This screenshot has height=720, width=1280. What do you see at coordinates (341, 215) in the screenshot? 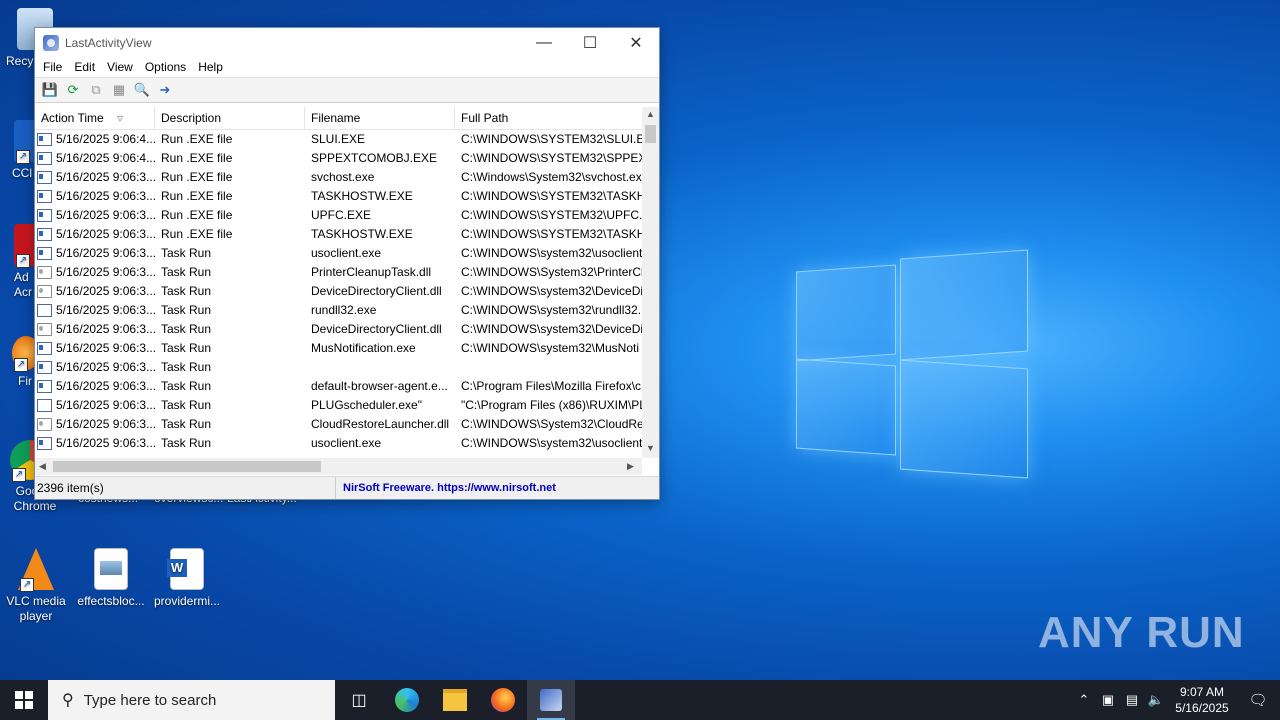
I see `cell-filename: UPFC.EXE` at bounding box center [341, 215].